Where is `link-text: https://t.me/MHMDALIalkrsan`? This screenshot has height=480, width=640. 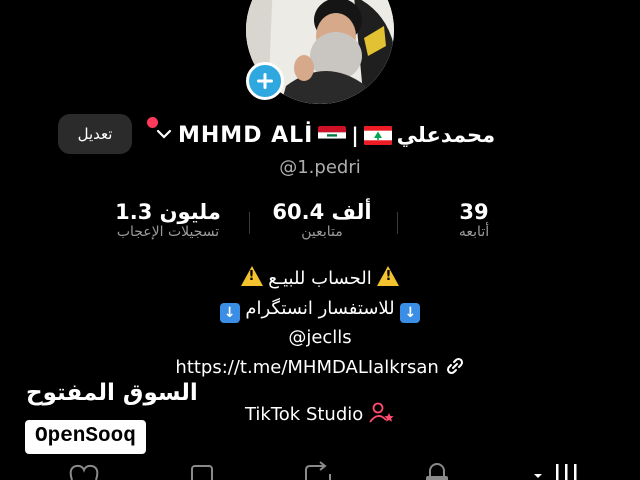
link-text: https://t.me/MHMDALIalkrsan is located at coordinates (306, 367).